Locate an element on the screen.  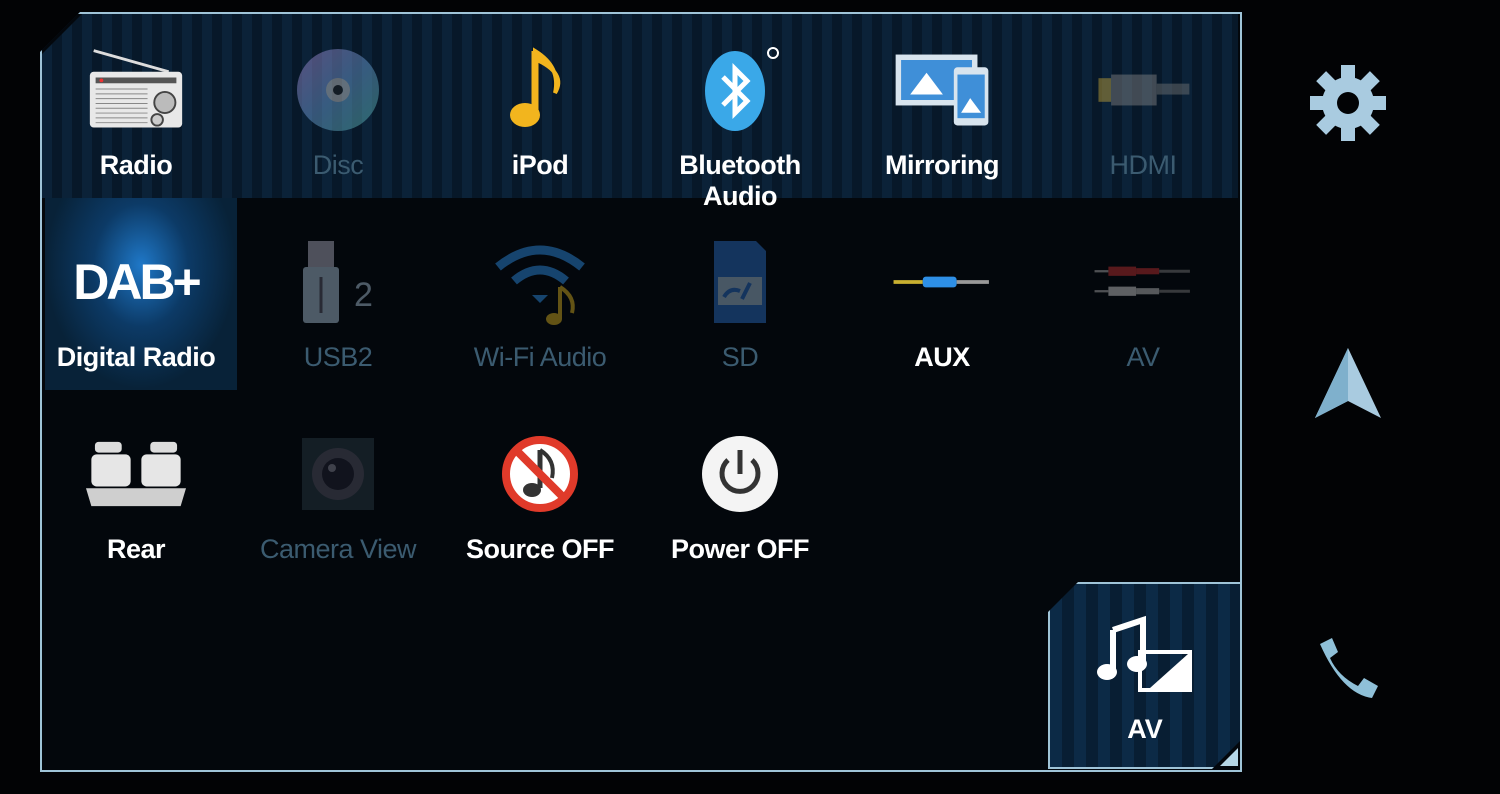
source-ipod: iPod is located at coordinates (540, 130).